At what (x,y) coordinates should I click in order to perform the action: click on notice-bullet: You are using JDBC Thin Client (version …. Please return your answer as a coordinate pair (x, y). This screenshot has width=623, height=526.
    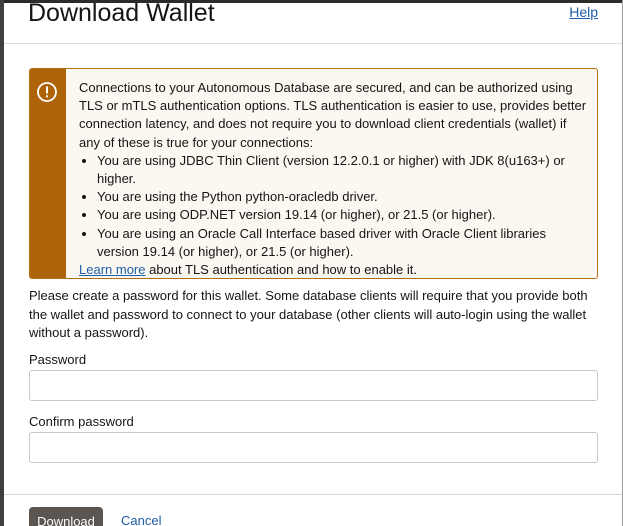
    Looking at the image, I should click on (344, 170).